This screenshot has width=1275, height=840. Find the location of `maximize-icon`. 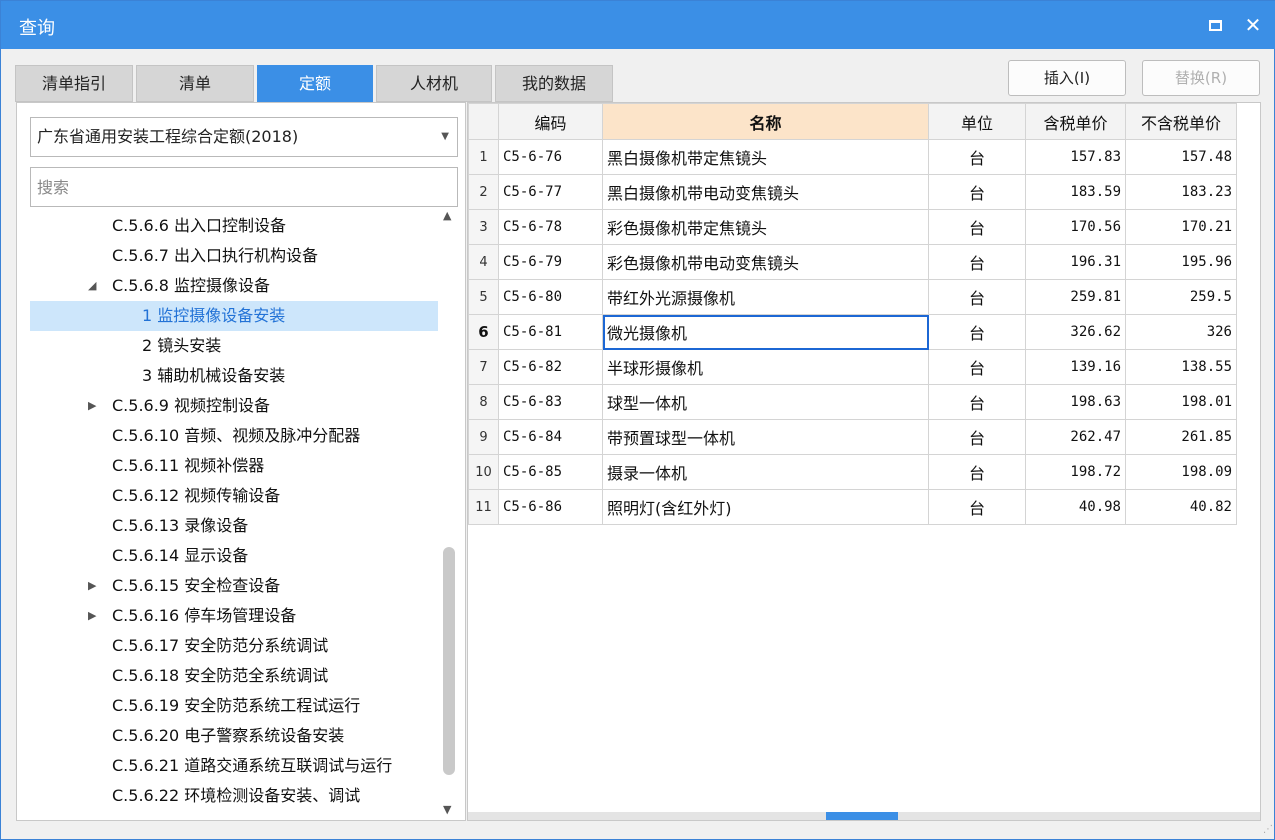

maximize-icon is located at coordinates (1215, 25).